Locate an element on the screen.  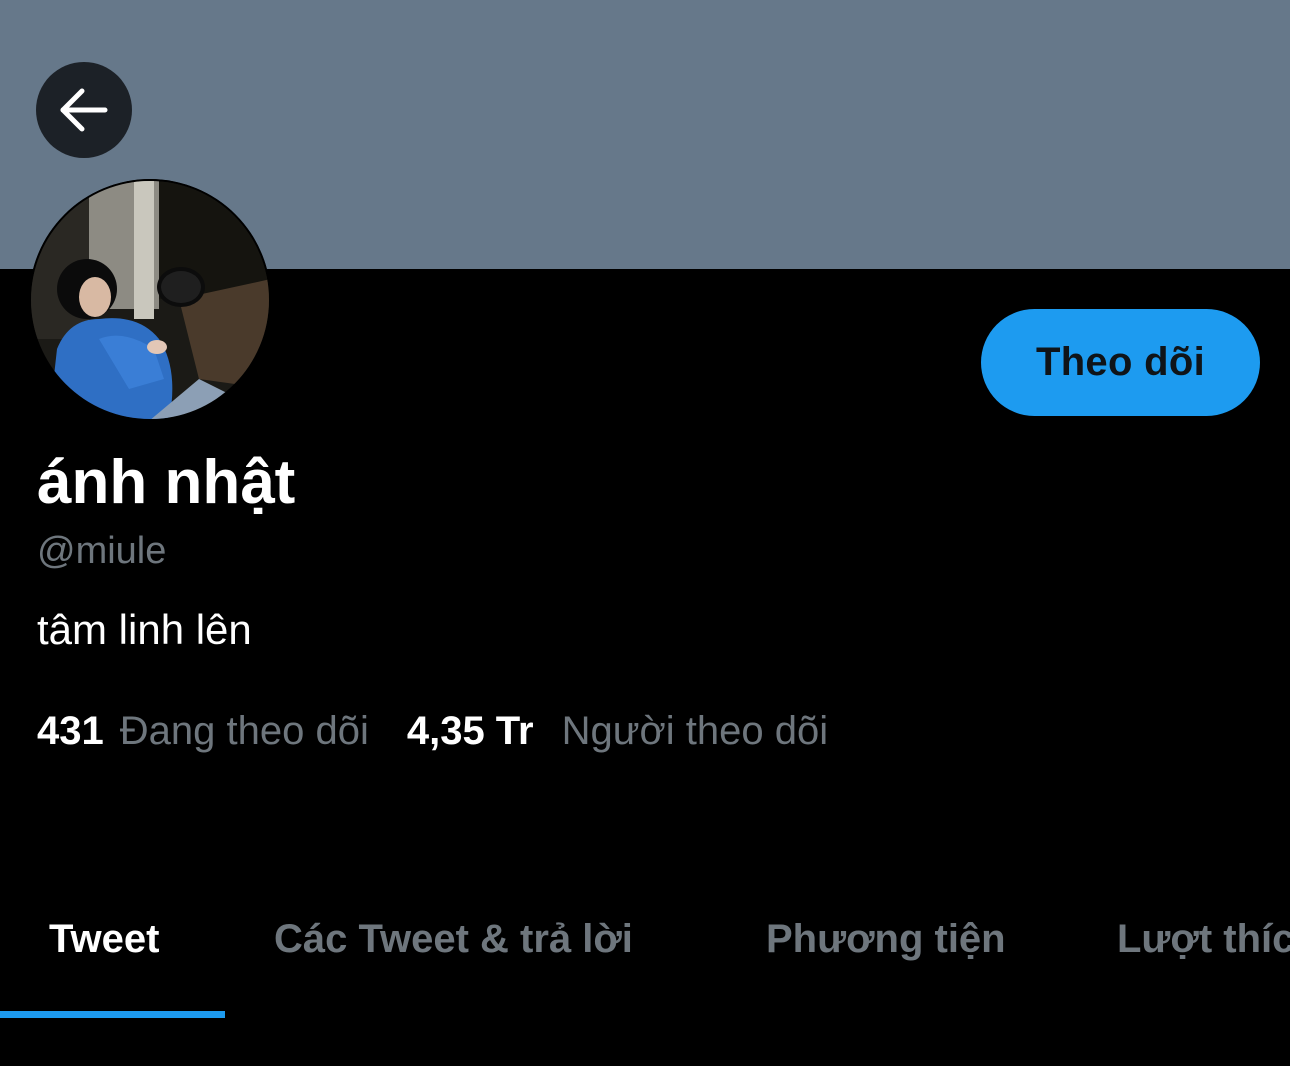
tab-likes: Lượt thích is located at coordinates (1203, 939).